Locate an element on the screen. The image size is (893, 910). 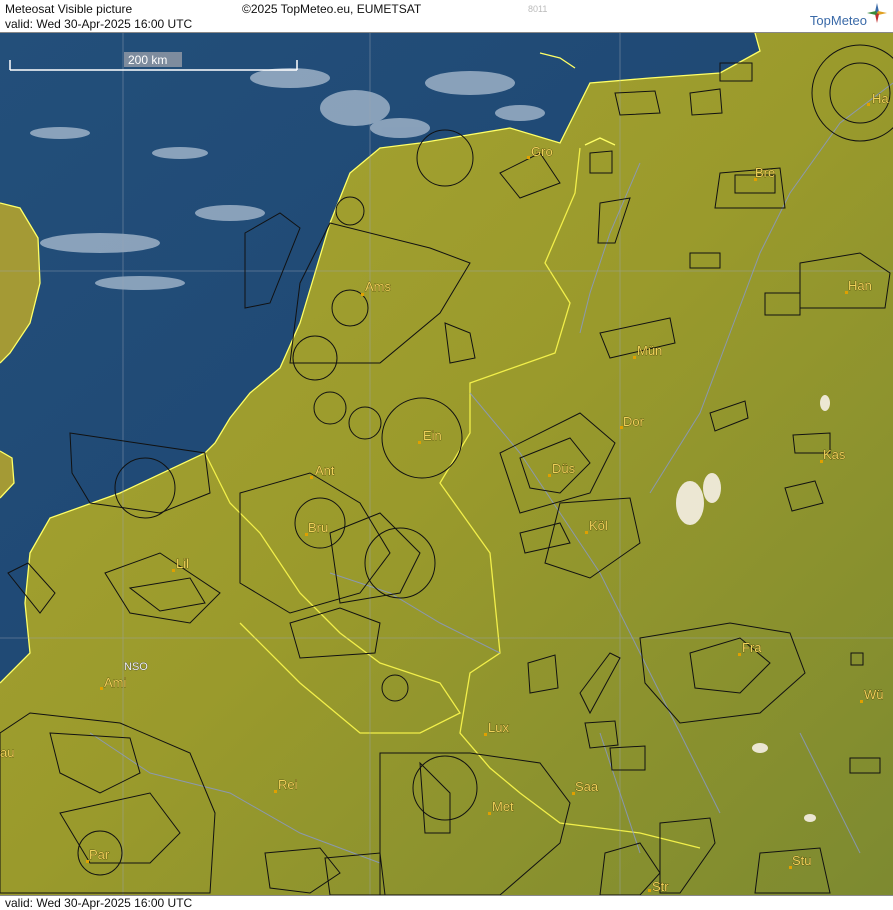
city-lux: Lux is located at coordinates (497, 728).